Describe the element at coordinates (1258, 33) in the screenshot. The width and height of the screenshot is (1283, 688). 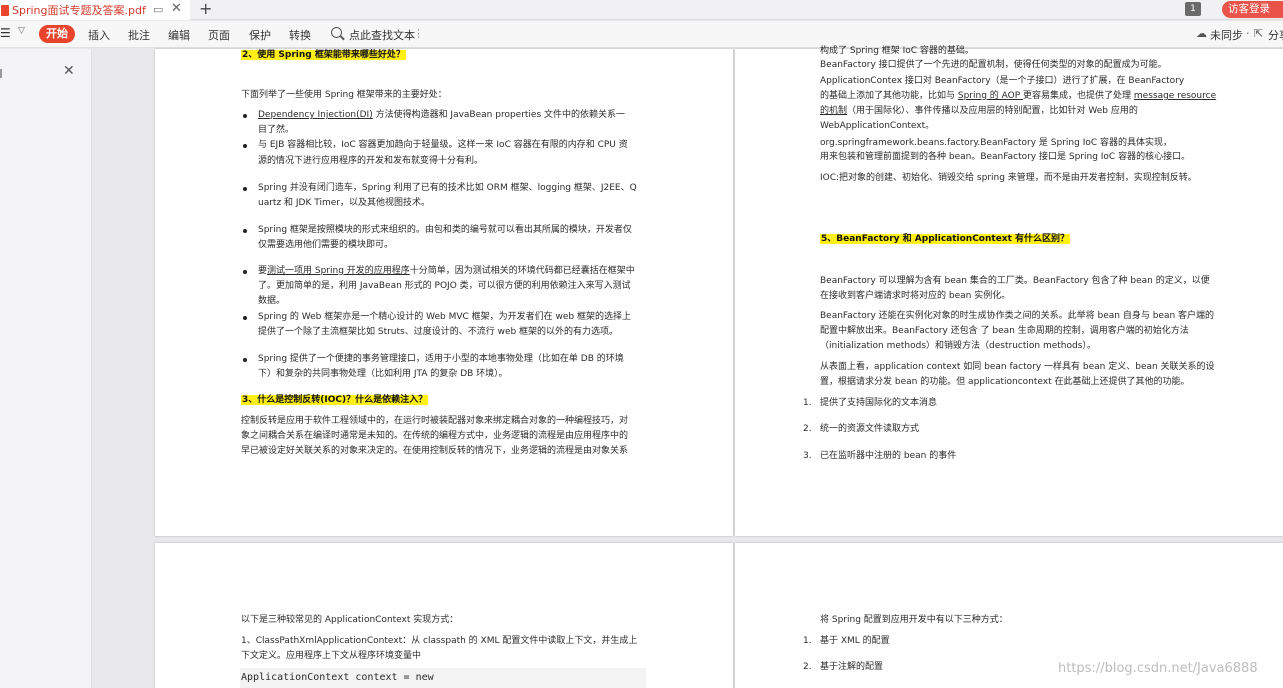
I see `share-icon: ⇱` at that location.